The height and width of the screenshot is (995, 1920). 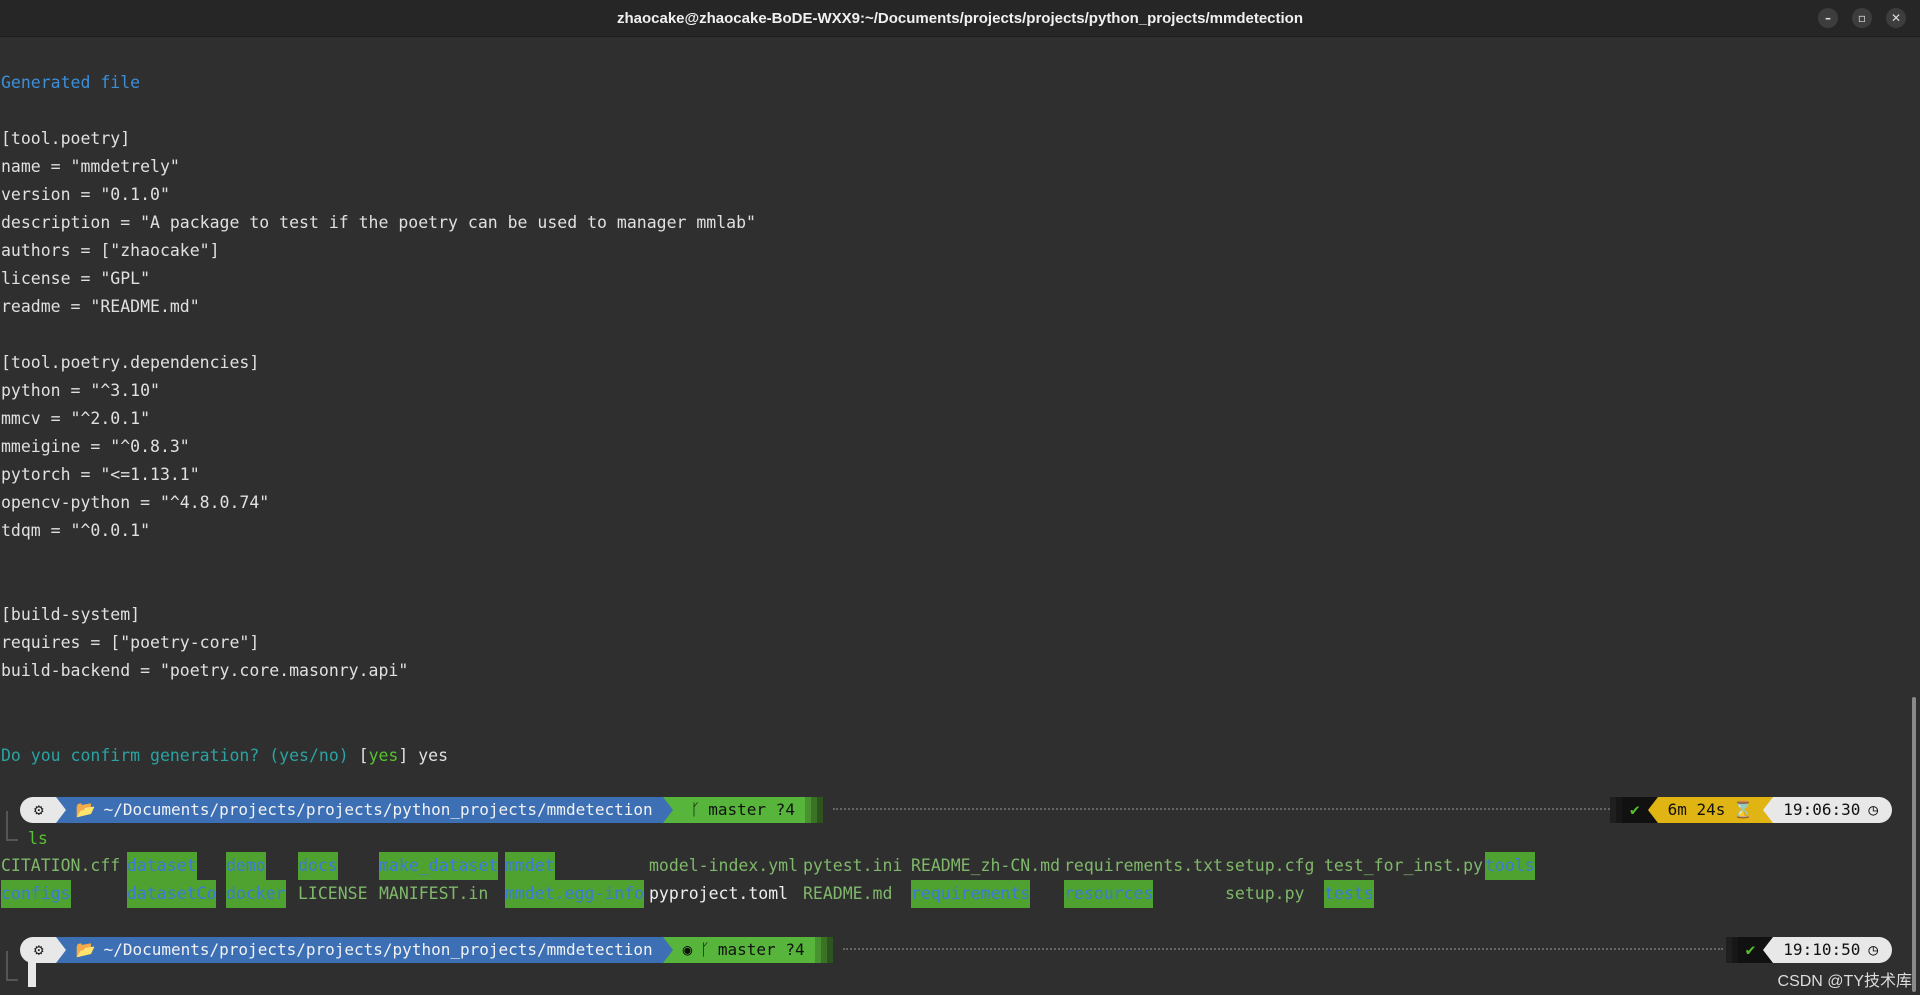 What do you see at coordinates (180, 755) in the screenshot?
I see `confirm-question: Do you confirm generation? (yes/no)` at bounding box center [180, 755].